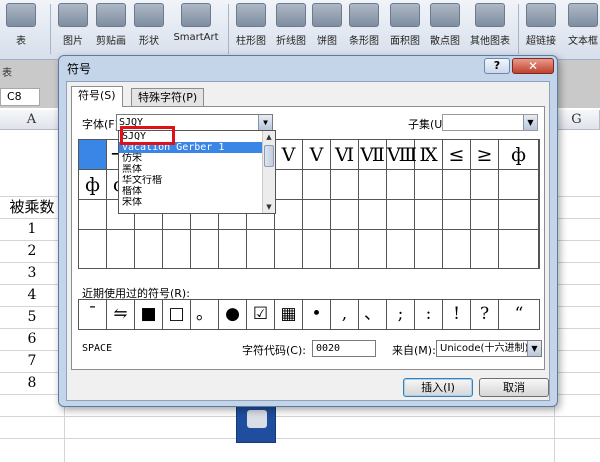 The image size is (600, 462). Describe the element at coordinates (97, 96) in the screenshot. I see `tab-symbols: 符号(S)` at that location.